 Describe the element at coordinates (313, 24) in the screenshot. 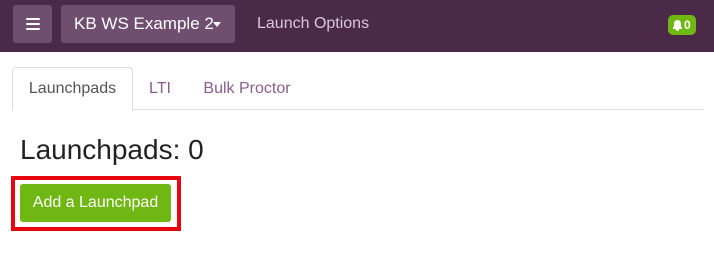

I see `launch-options-link: Launch Options` at that location.